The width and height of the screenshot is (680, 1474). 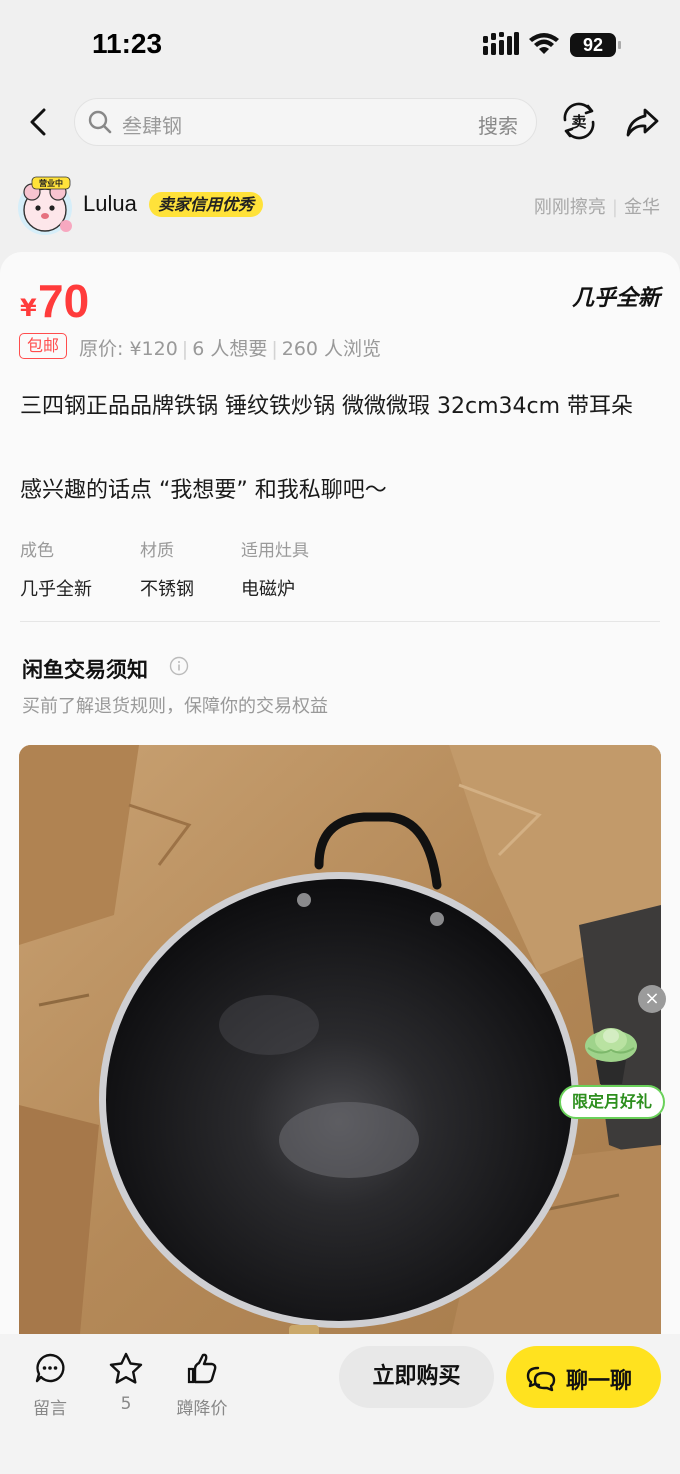 What do you see at coordinates (56, 570) in the screenshot?
I see `attribute-condition: 成色 几乎全新` at bounding box center [56, 570].